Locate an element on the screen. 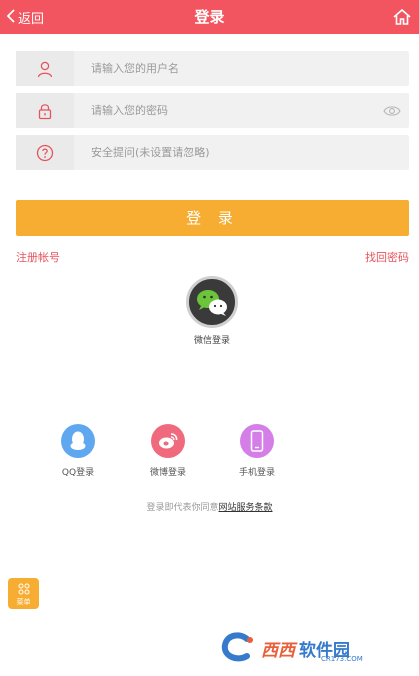 This screenshot has height=676, width=419. qq-icon is located at coordinates (78, 440).